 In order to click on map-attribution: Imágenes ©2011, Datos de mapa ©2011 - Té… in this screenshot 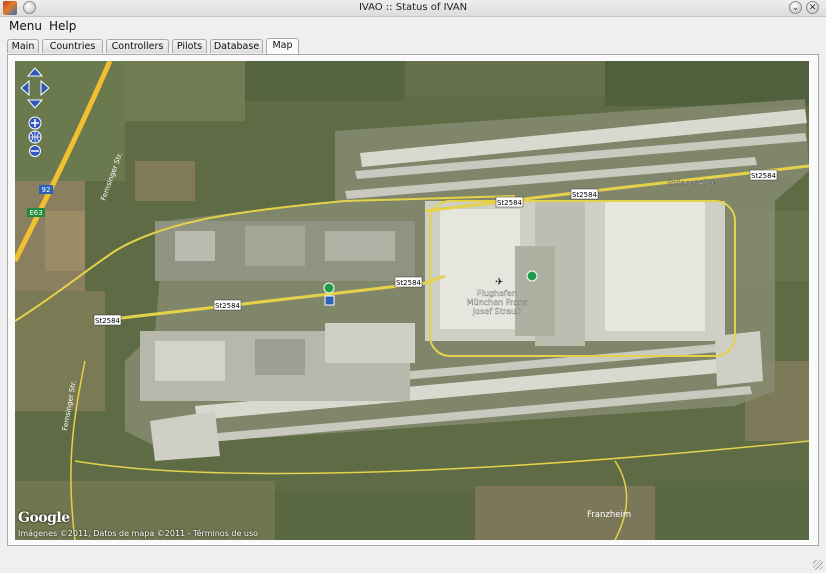, I will do `click(138, 533)`.